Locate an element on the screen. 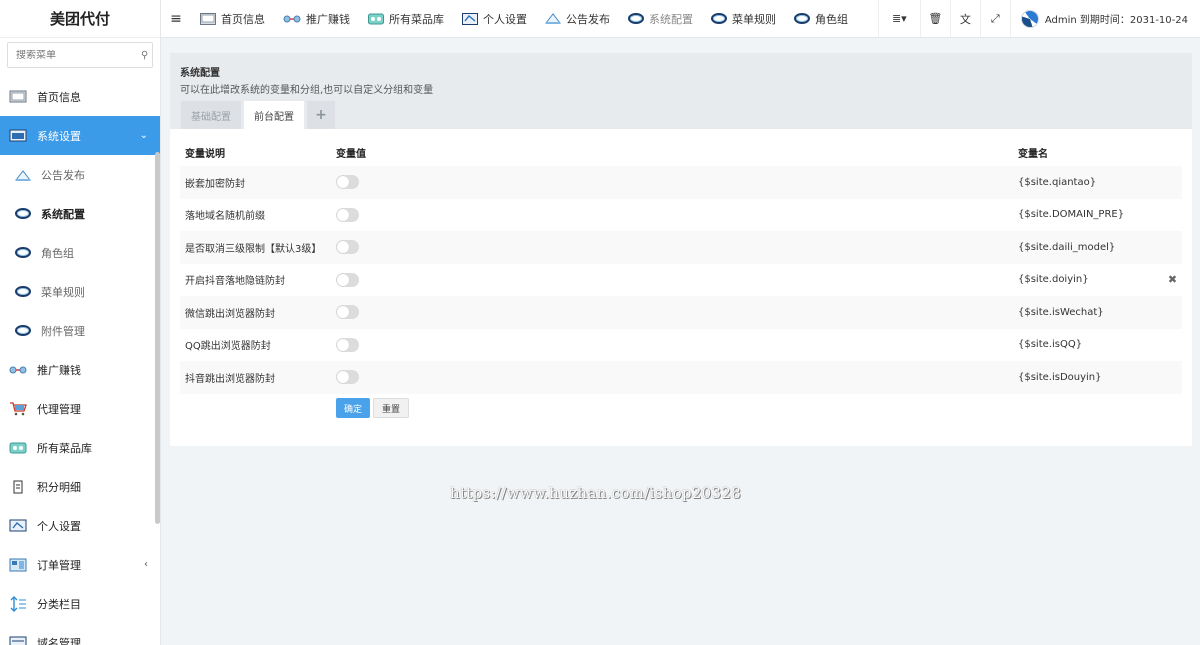 This screenshot has height=645, width=1200. tab-label: 系统配置 is located at coordinates (671, 19).